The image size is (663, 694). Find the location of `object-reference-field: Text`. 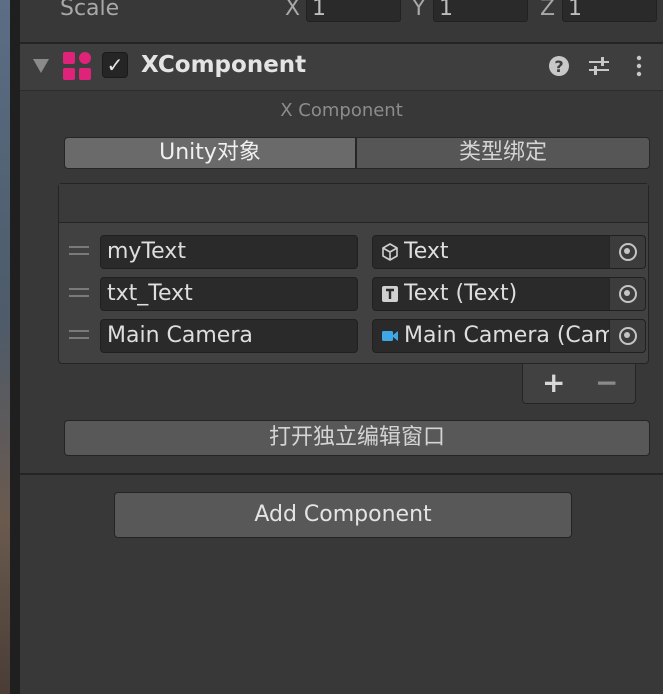

object-reference-field: Text is located at coordinates (509, 252).